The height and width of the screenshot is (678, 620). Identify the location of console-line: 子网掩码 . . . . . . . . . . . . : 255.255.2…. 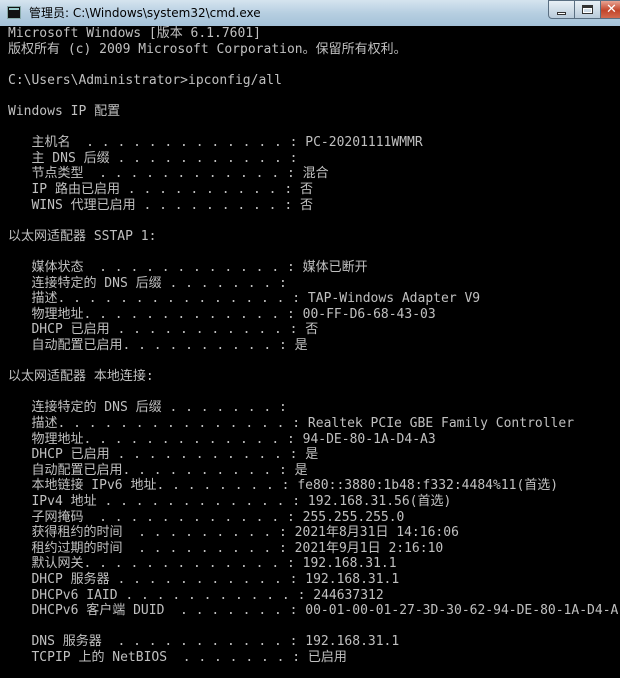
(206, 517).